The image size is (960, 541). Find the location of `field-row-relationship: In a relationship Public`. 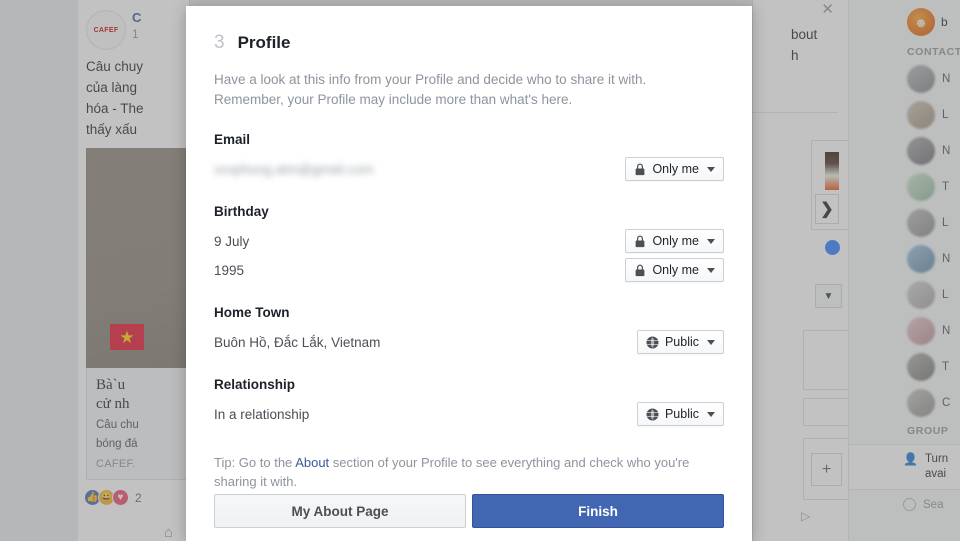

field-row-relationship: In a relationship Public is located at coordinates (469, 414).